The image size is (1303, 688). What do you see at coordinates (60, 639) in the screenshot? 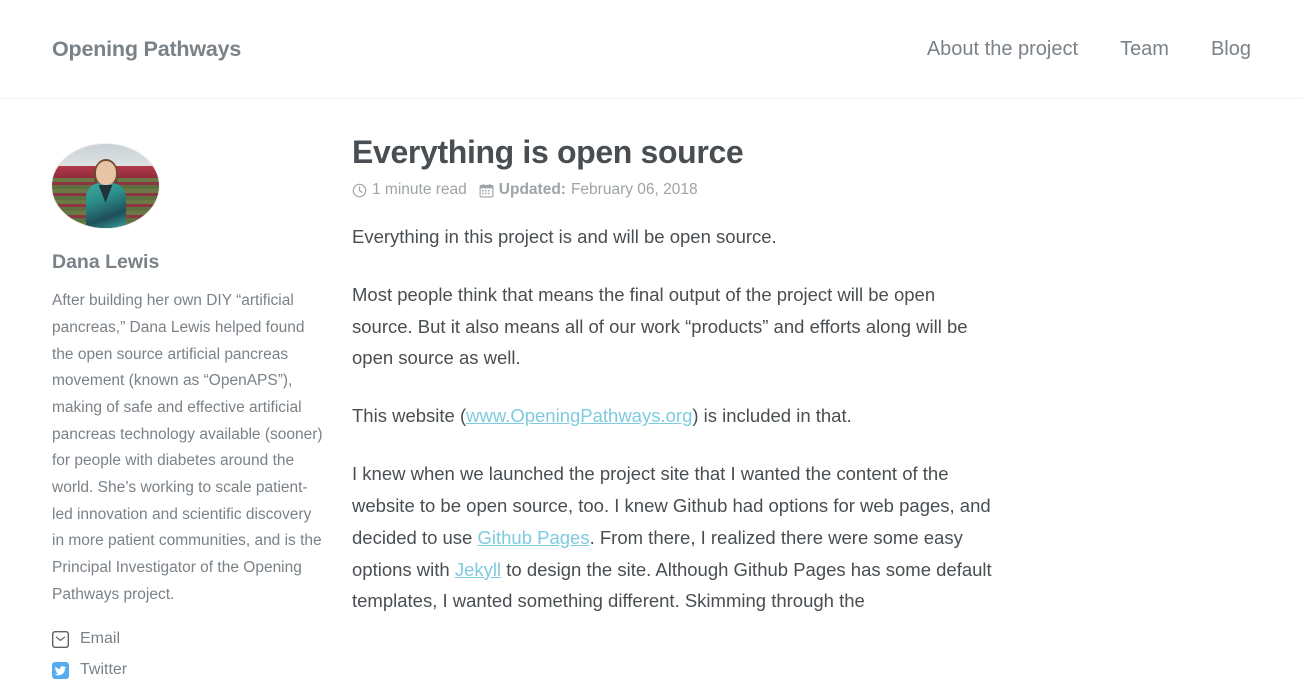
I see `envelope-icon` at bounding box center [60, 639].